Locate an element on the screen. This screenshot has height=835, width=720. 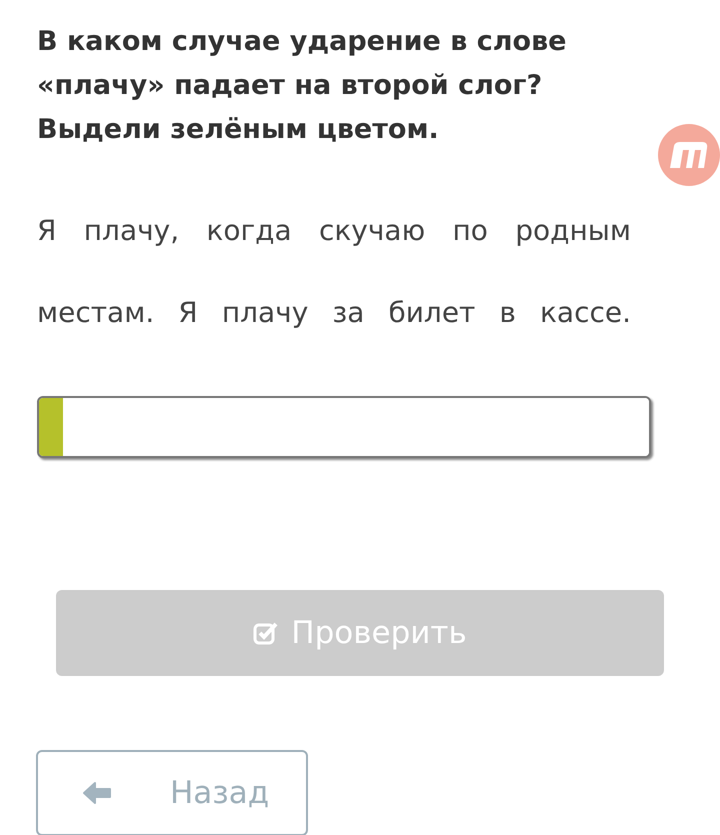
back-button: Назад is located at coordinates (172, 792).